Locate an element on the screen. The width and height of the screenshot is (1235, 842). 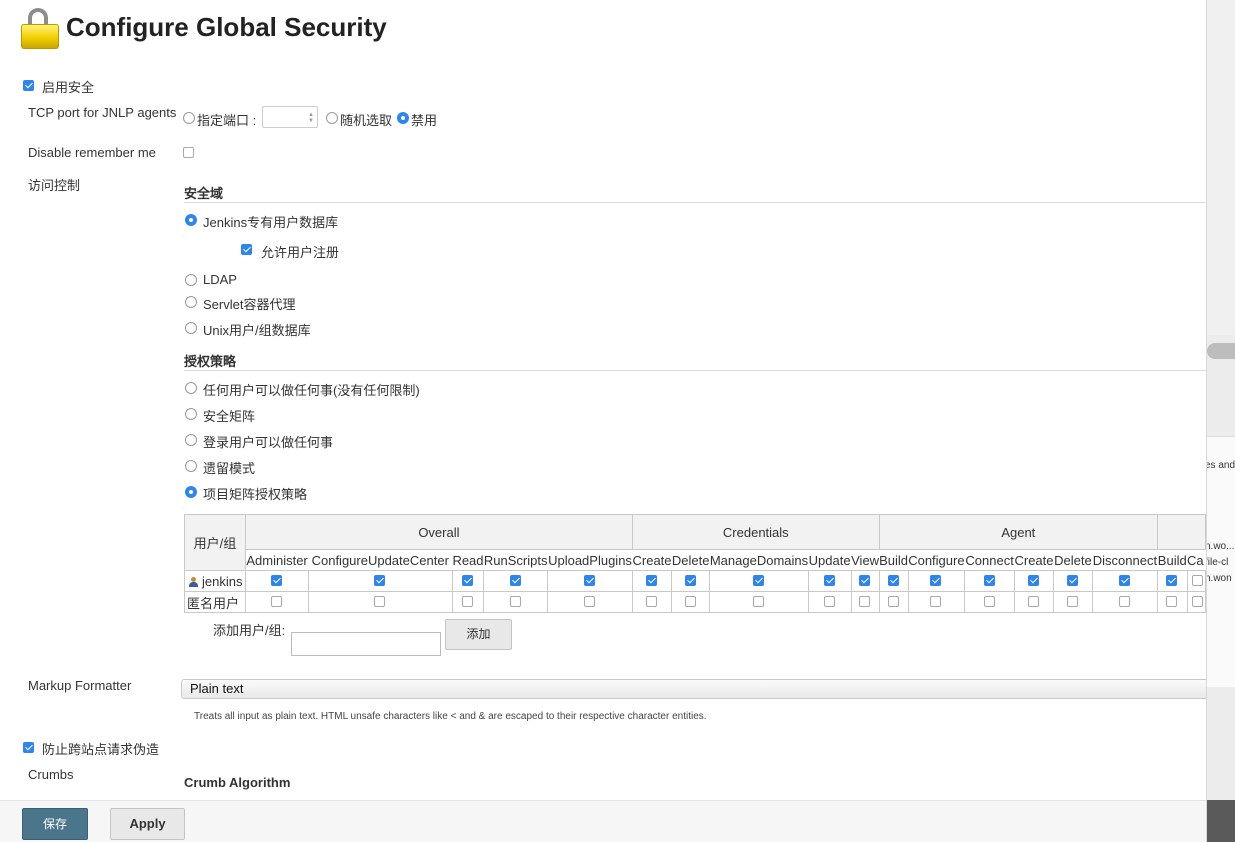
auth-loggedin-radio is located at coordinates (191, 440).